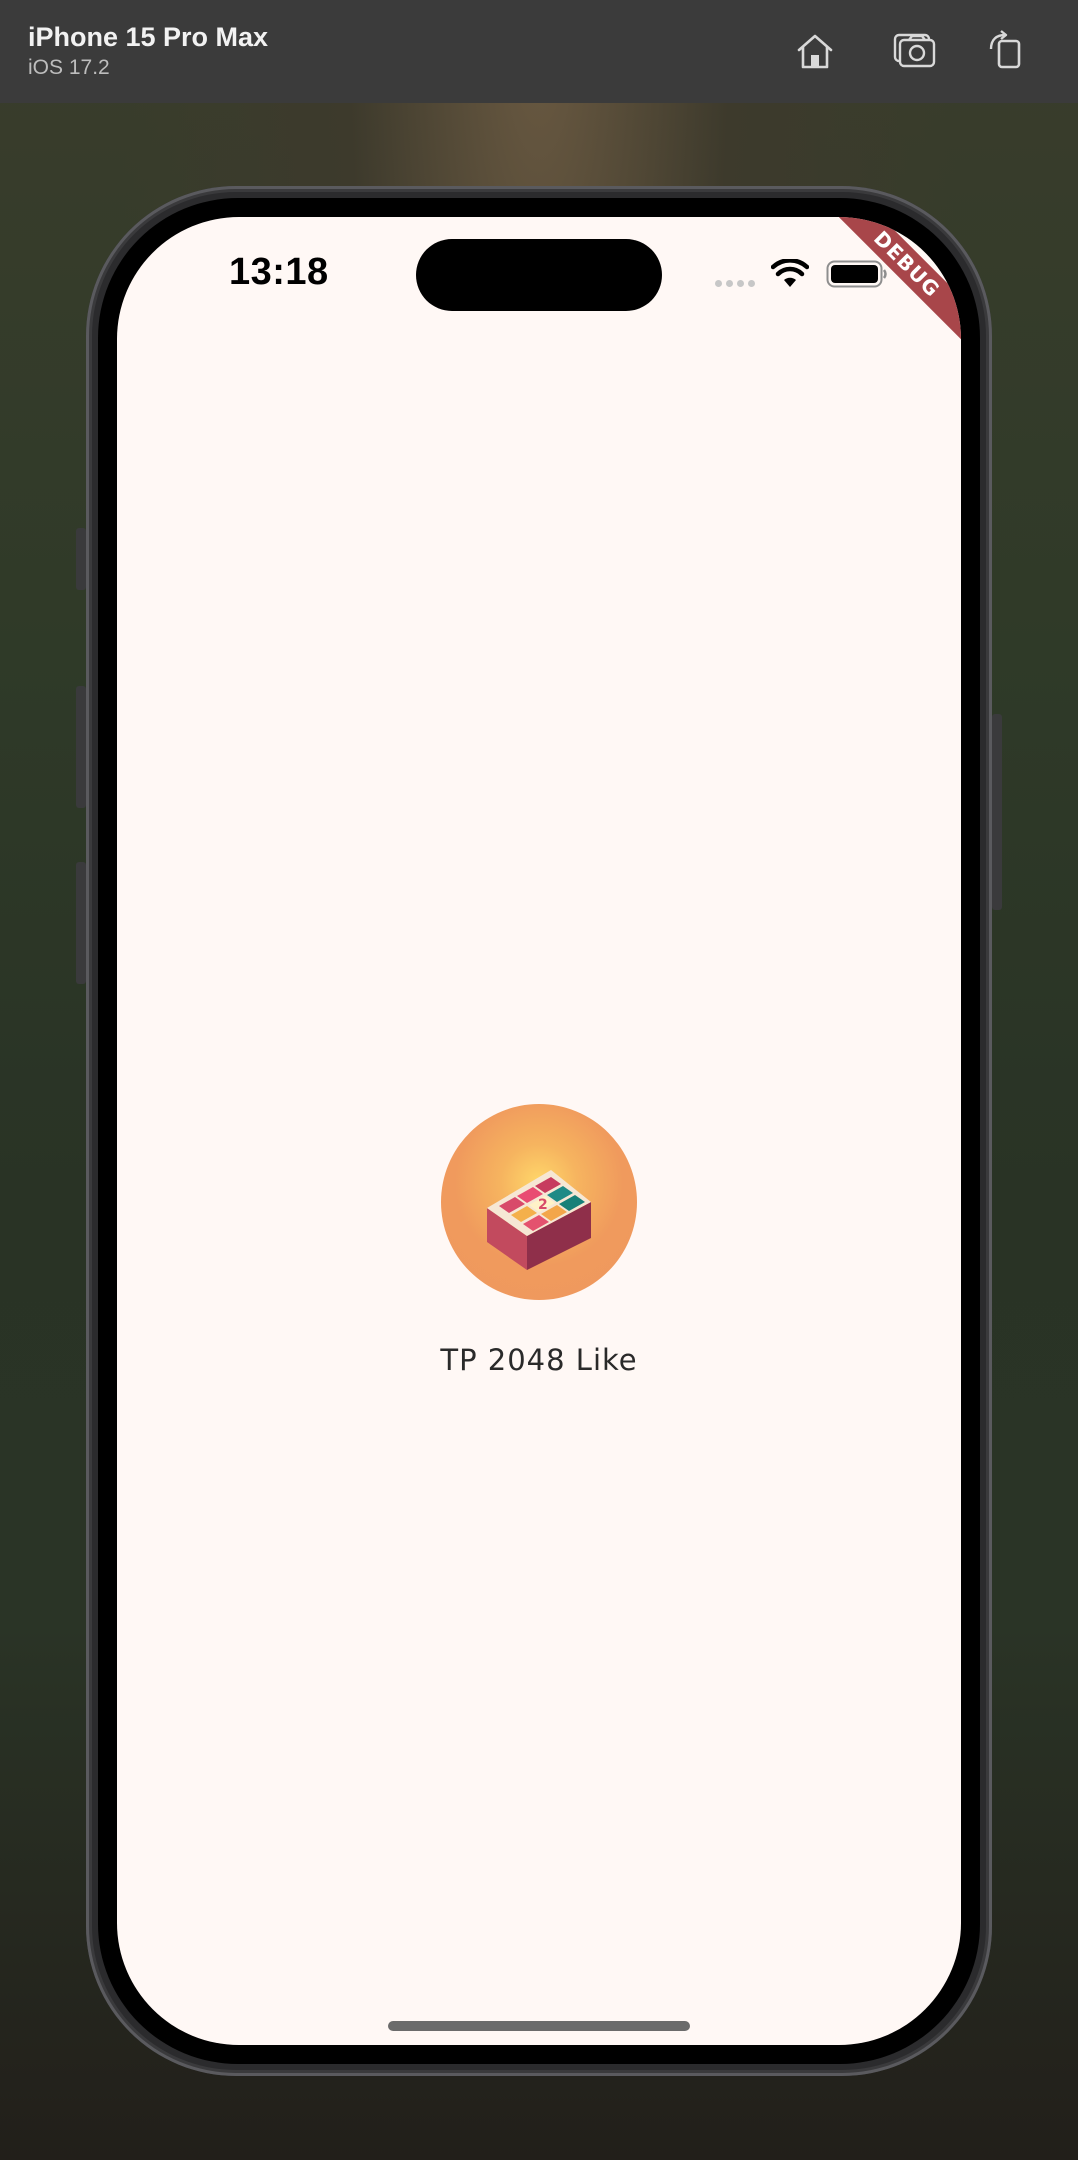 This screenshot has height=2160, width=1078. I want to click on app-logo-icon: 2, so click(539, 1220).